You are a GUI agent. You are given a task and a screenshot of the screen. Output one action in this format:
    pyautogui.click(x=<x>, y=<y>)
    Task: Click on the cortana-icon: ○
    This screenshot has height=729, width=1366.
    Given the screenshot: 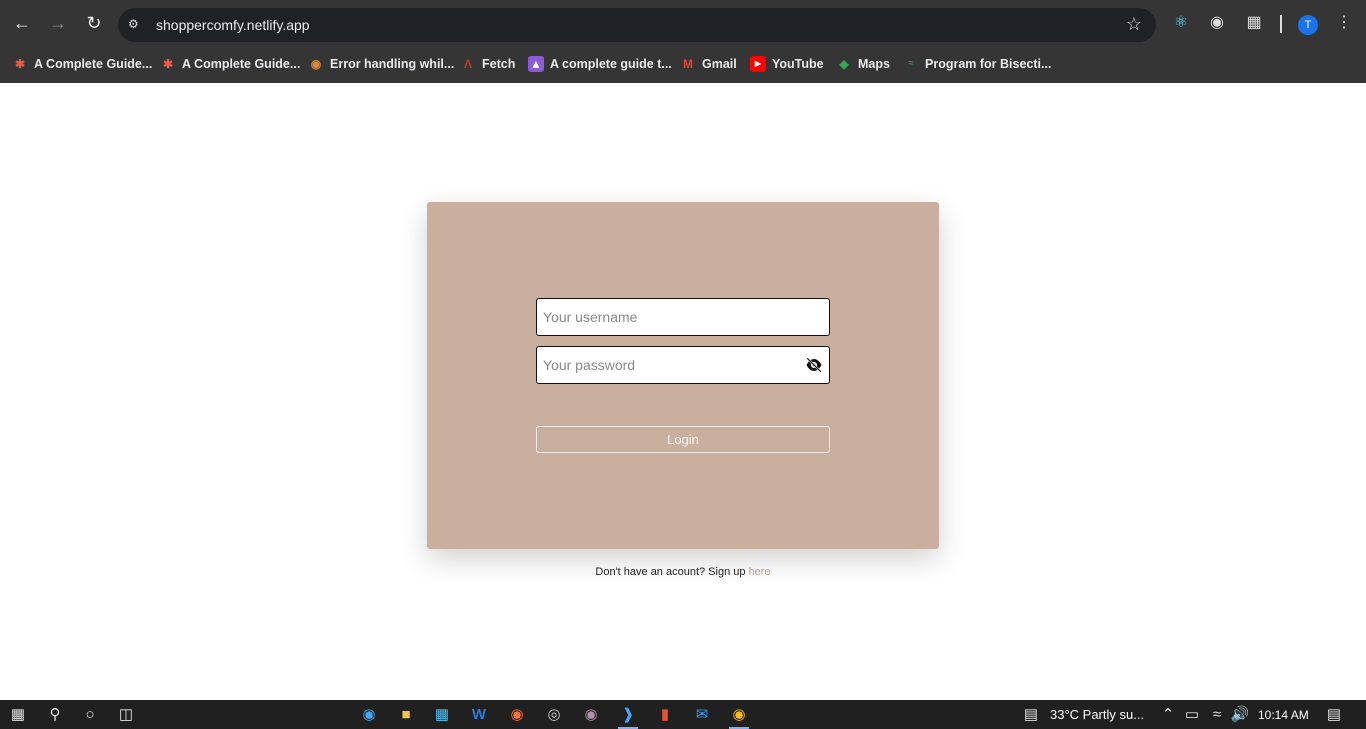 What is the action you would take?
    pyautogui.click(x=90, y=715)
    